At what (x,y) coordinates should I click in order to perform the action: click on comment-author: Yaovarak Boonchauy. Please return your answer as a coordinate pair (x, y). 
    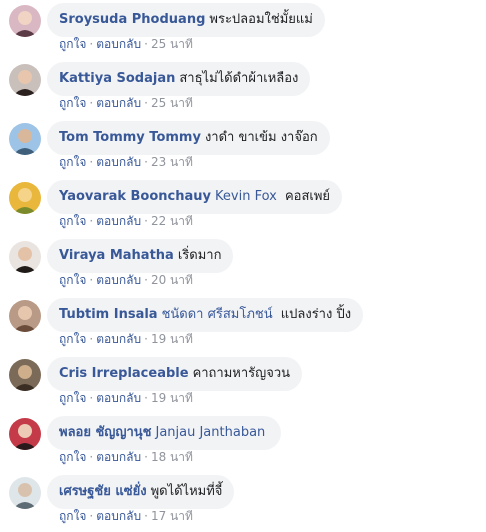
    Looking at the image, I should click on (135, 197).